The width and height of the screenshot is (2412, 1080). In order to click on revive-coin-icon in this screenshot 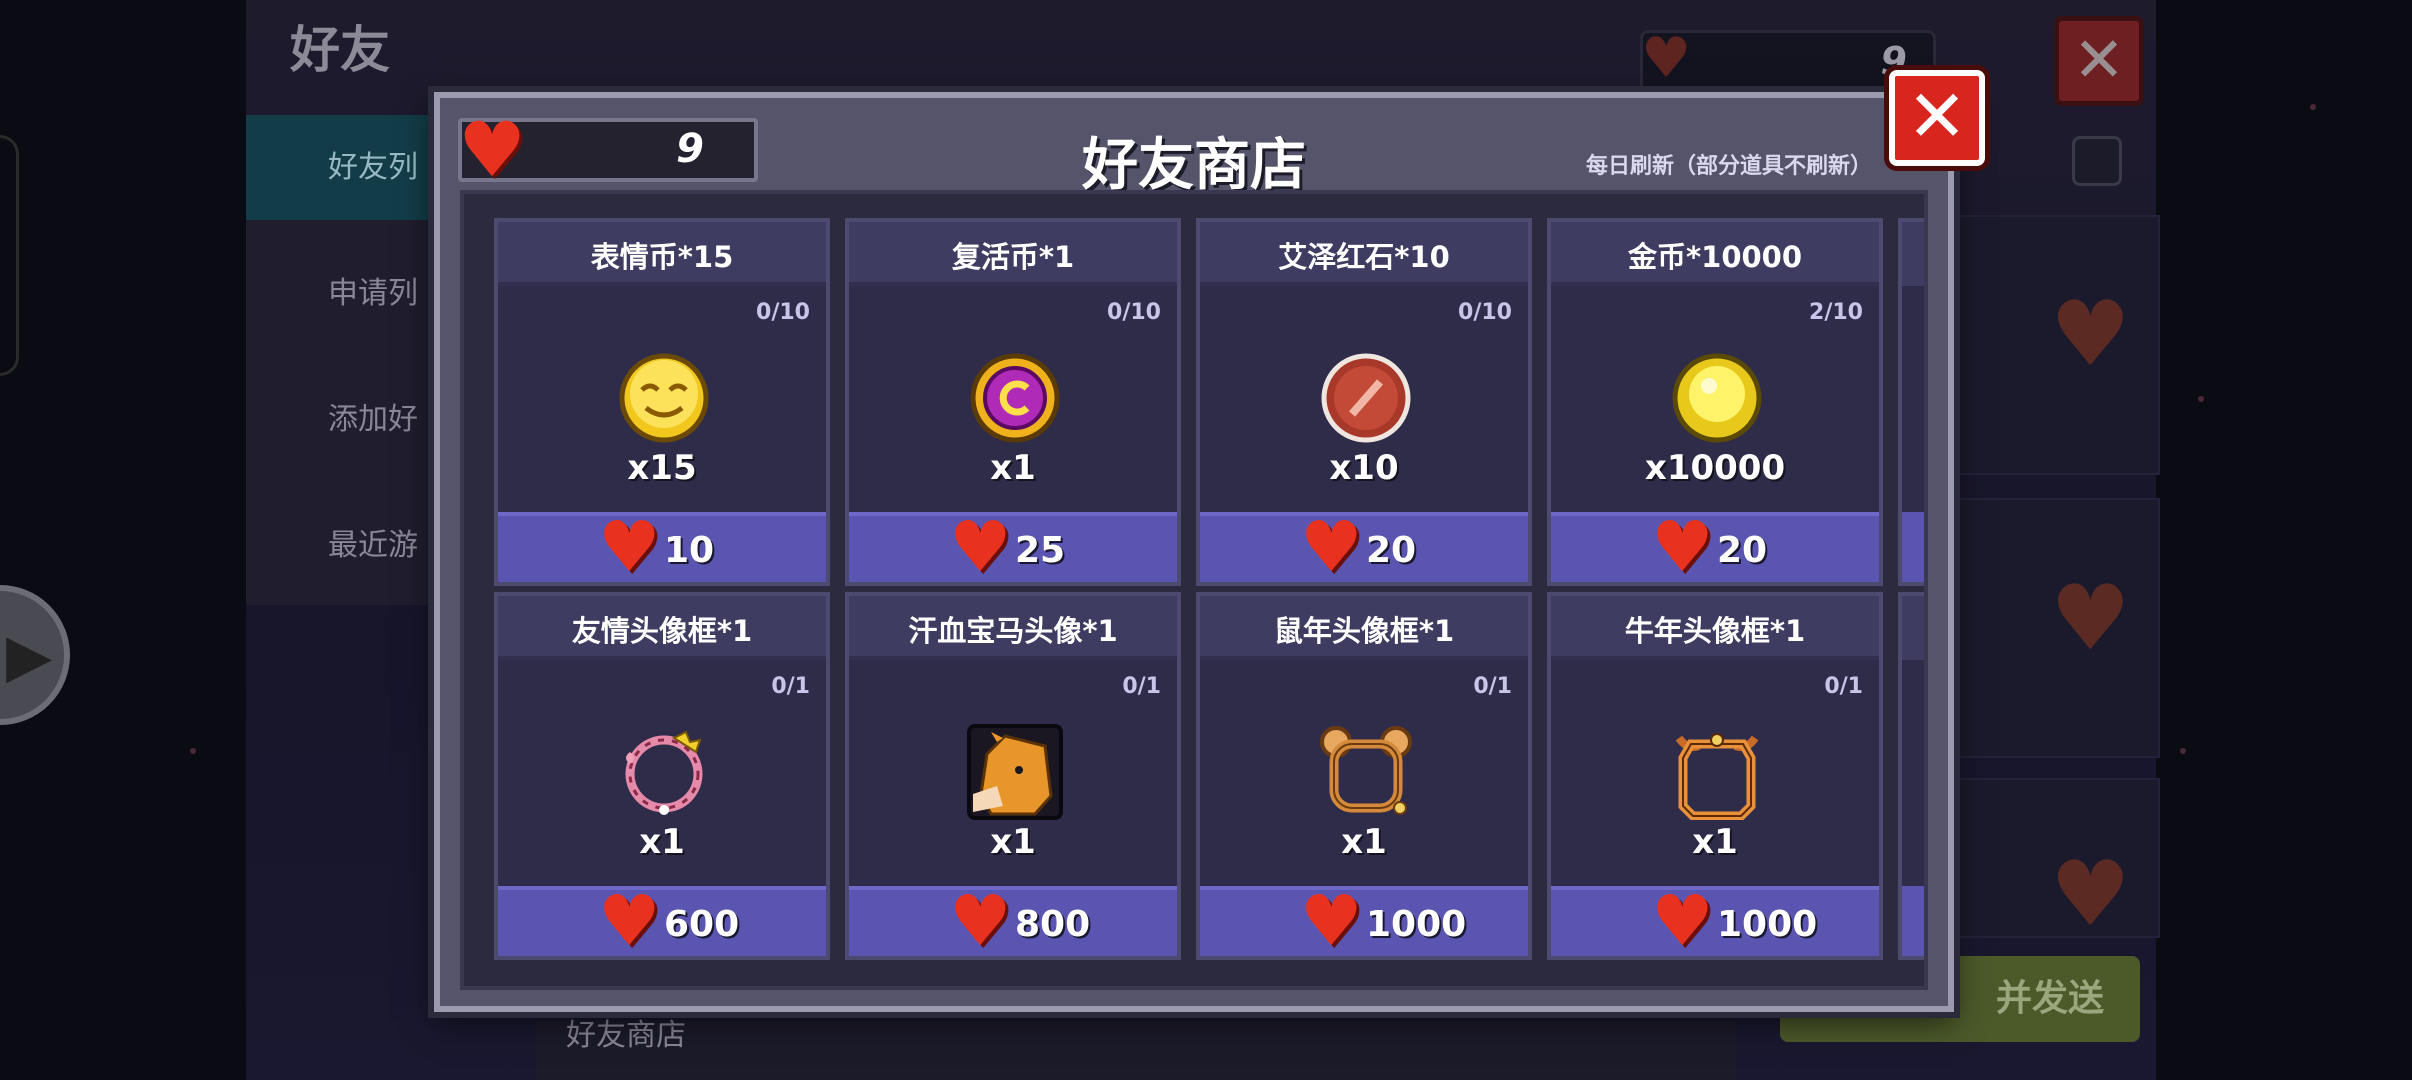, I will do `click(1015, 398)`.